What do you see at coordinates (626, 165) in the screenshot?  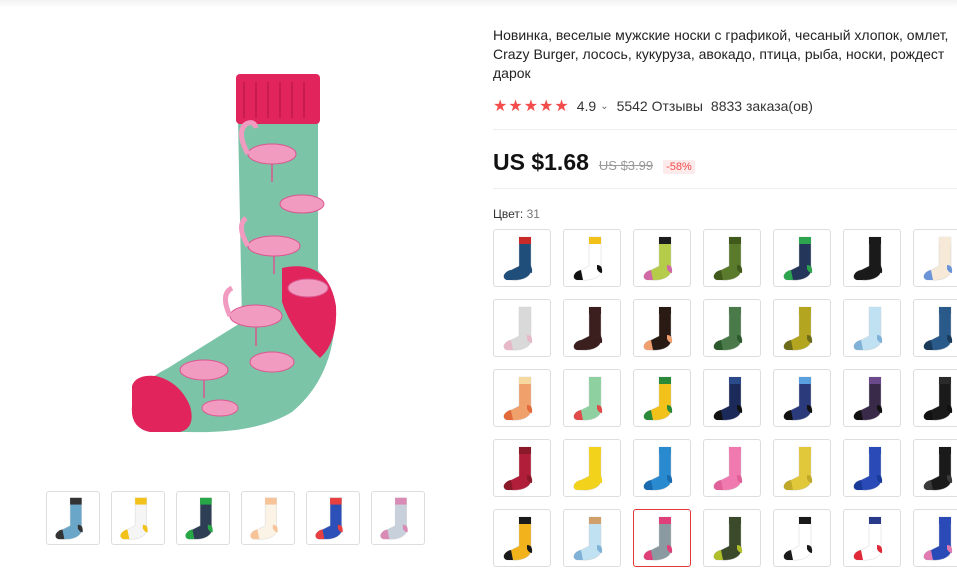 I see `old-price: US $3.99` at bounding box center [626, 165].